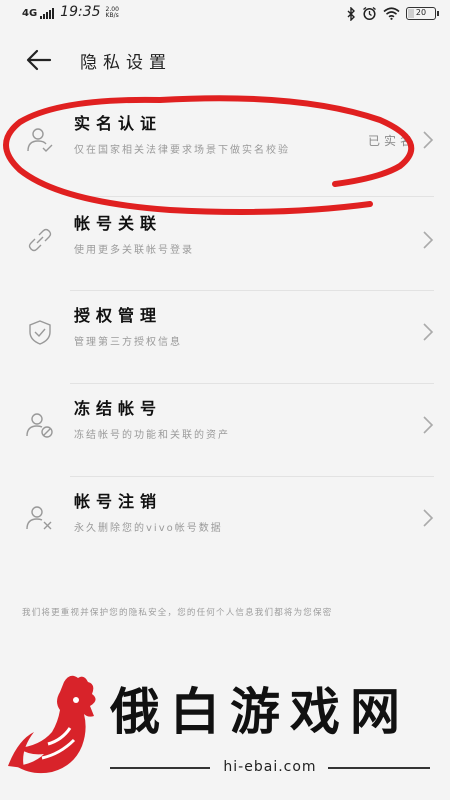 The image size is (450, 800). I want to click on privacy-footer-note: 我们将更重视并保护您的隐私安全，您的任何个人信息我们都将为您保密, so click(177, 613).